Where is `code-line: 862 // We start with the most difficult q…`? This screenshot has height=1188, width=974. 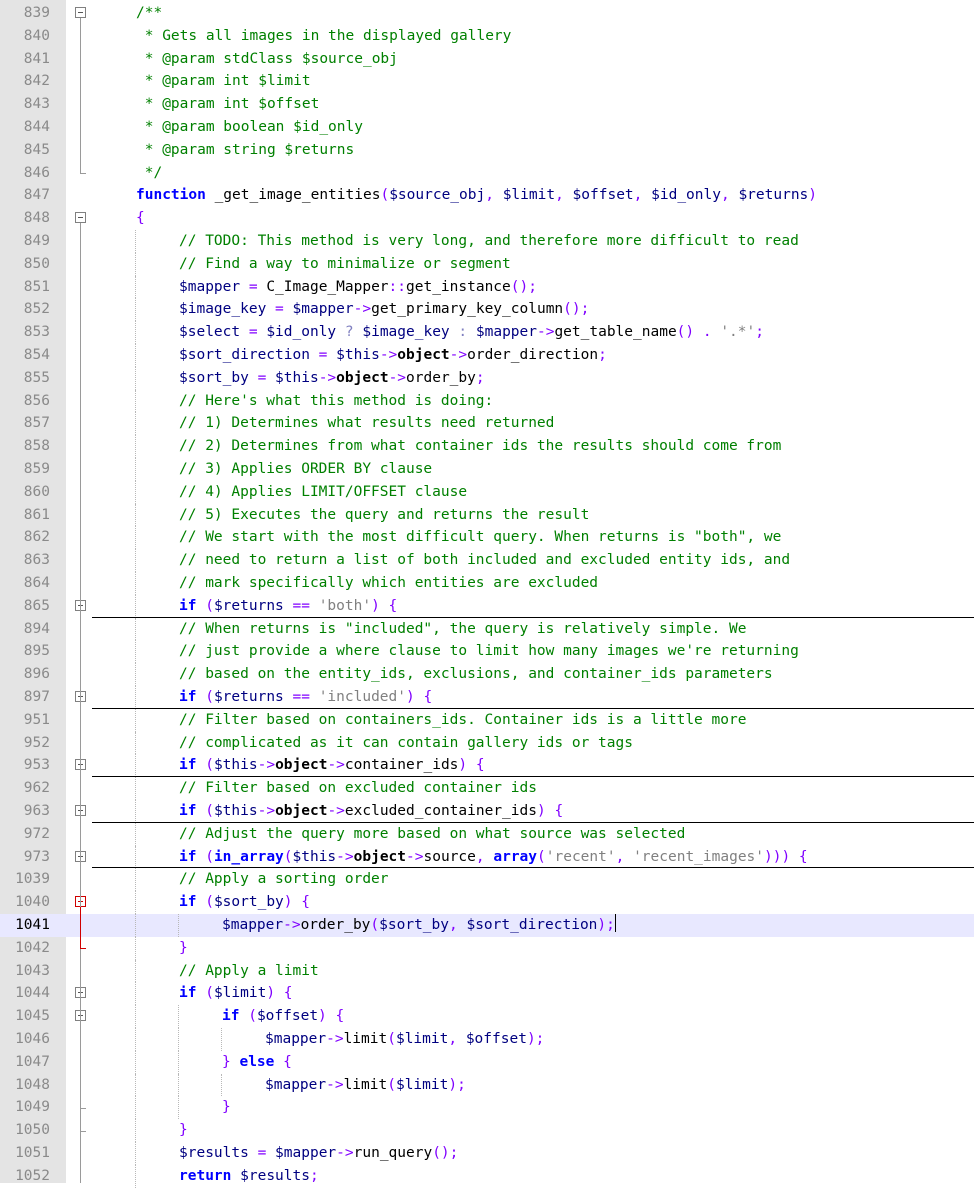 code-line: 862 // We start with the most difficult q… is located at coordinates (487, 538).